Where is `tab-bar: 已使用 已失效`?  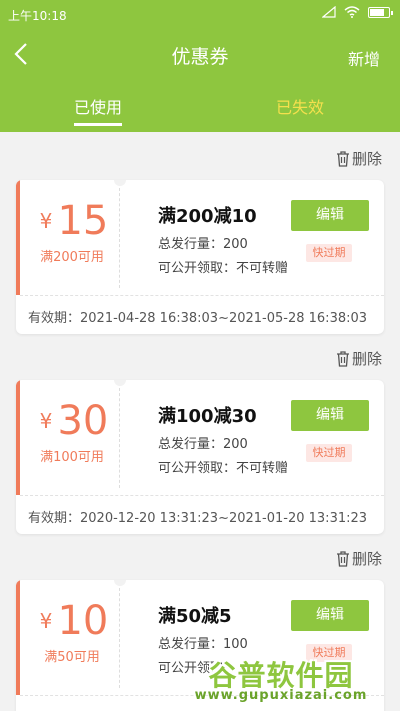 tab-bar: 已使用 已失效 is located at coordinates (200, 110).